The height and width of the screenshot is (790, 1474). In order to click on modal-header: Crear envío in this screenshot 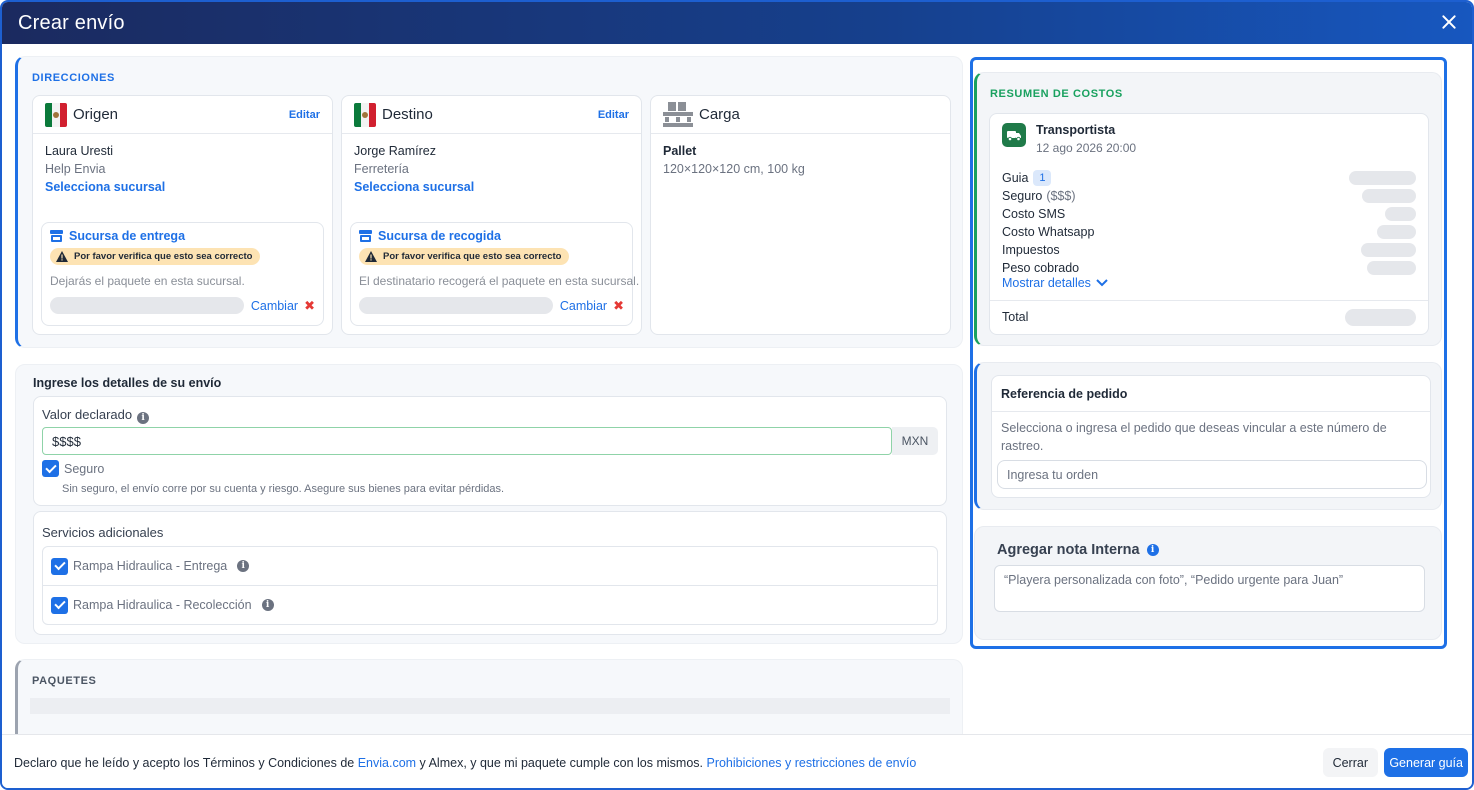, I will do `click(737, 23)`.